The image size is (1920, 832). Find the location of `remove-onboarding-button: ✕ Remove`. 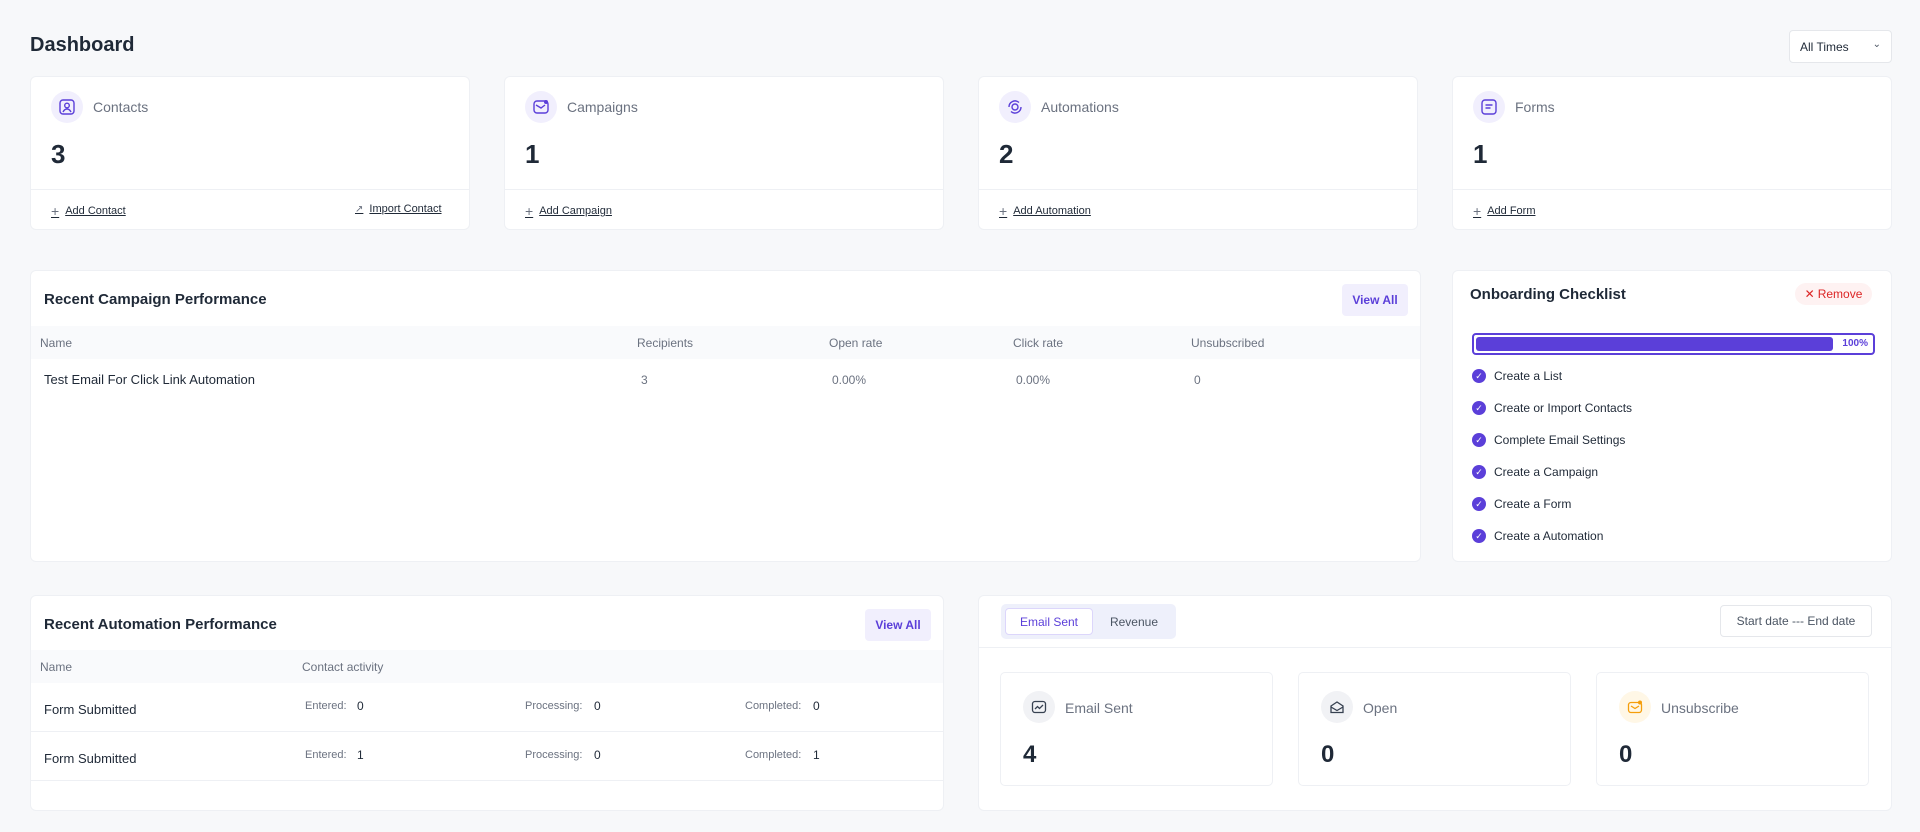

remove-onboarding-button: ✕ Remove is located at coordinates (1833, 294).